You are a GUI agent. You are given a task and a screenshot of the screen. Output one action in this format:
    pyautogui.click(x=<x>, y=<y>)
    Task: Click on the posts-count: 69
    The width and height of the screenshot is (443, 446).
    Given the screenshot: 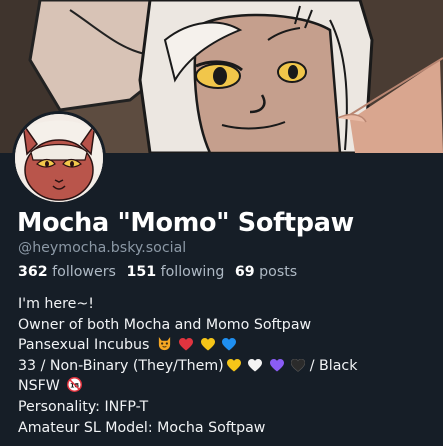 What is the action you would take?
    pyautogui.click(x=244, y=272)
    